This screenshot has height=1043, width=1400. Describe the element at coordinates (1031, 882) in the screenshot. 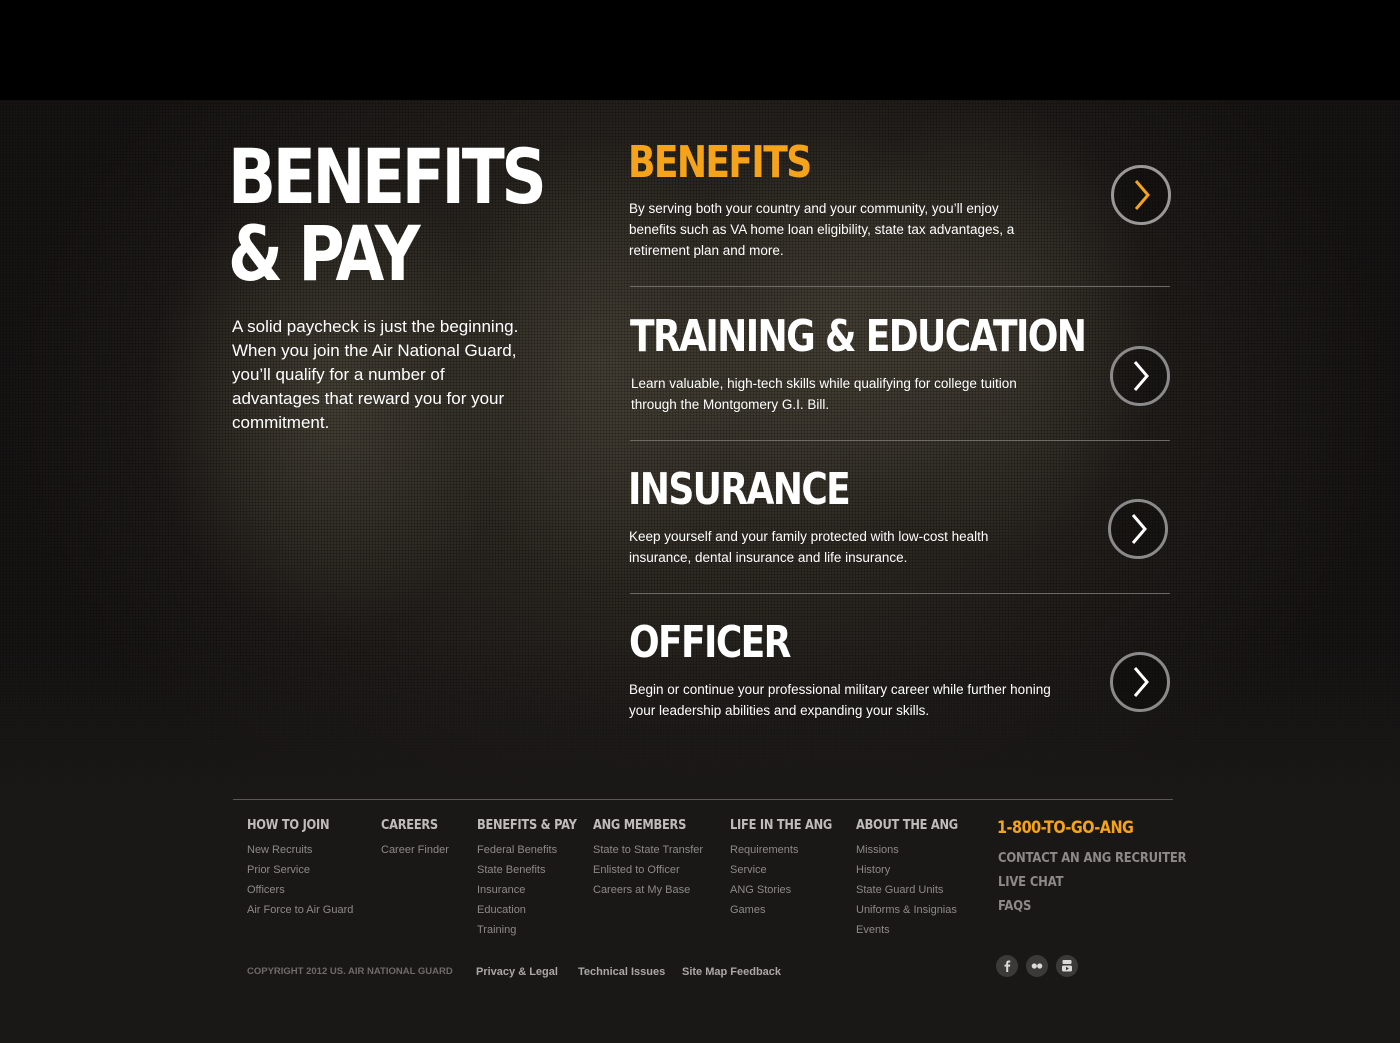

I see `live-chat-link: LIVE CHAT` at that location.